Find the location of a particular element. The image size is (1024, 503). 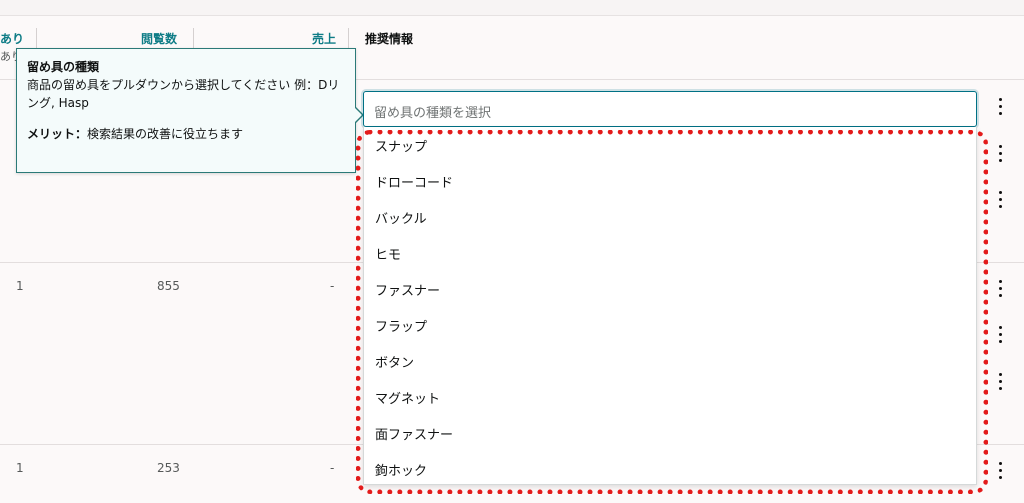

tooltip-merit-text: 検索結果の改善に役立ちます is located at coordinates (165, 134).